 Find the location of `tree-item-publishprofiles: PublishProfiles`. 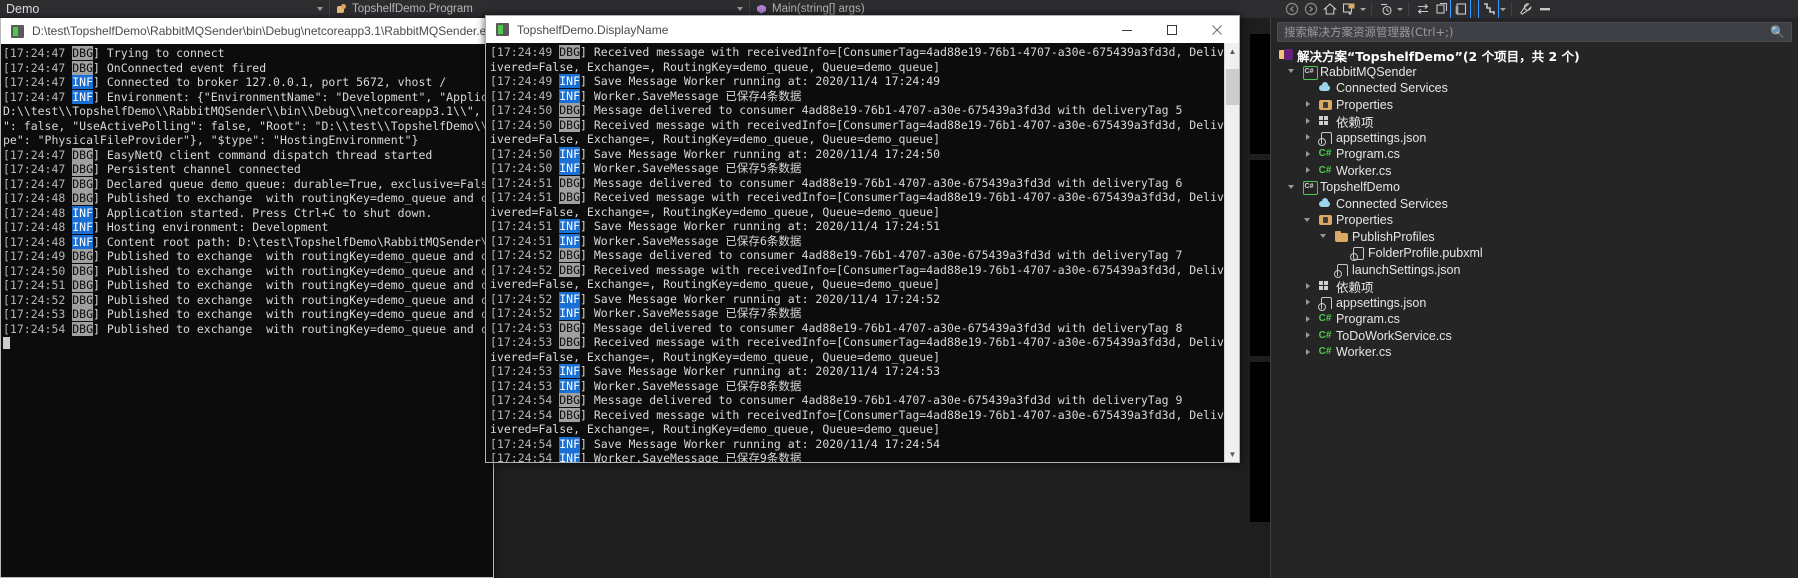

tree-item-publishprofiles: PublishProfiles is located at coordinates (1535, 237).